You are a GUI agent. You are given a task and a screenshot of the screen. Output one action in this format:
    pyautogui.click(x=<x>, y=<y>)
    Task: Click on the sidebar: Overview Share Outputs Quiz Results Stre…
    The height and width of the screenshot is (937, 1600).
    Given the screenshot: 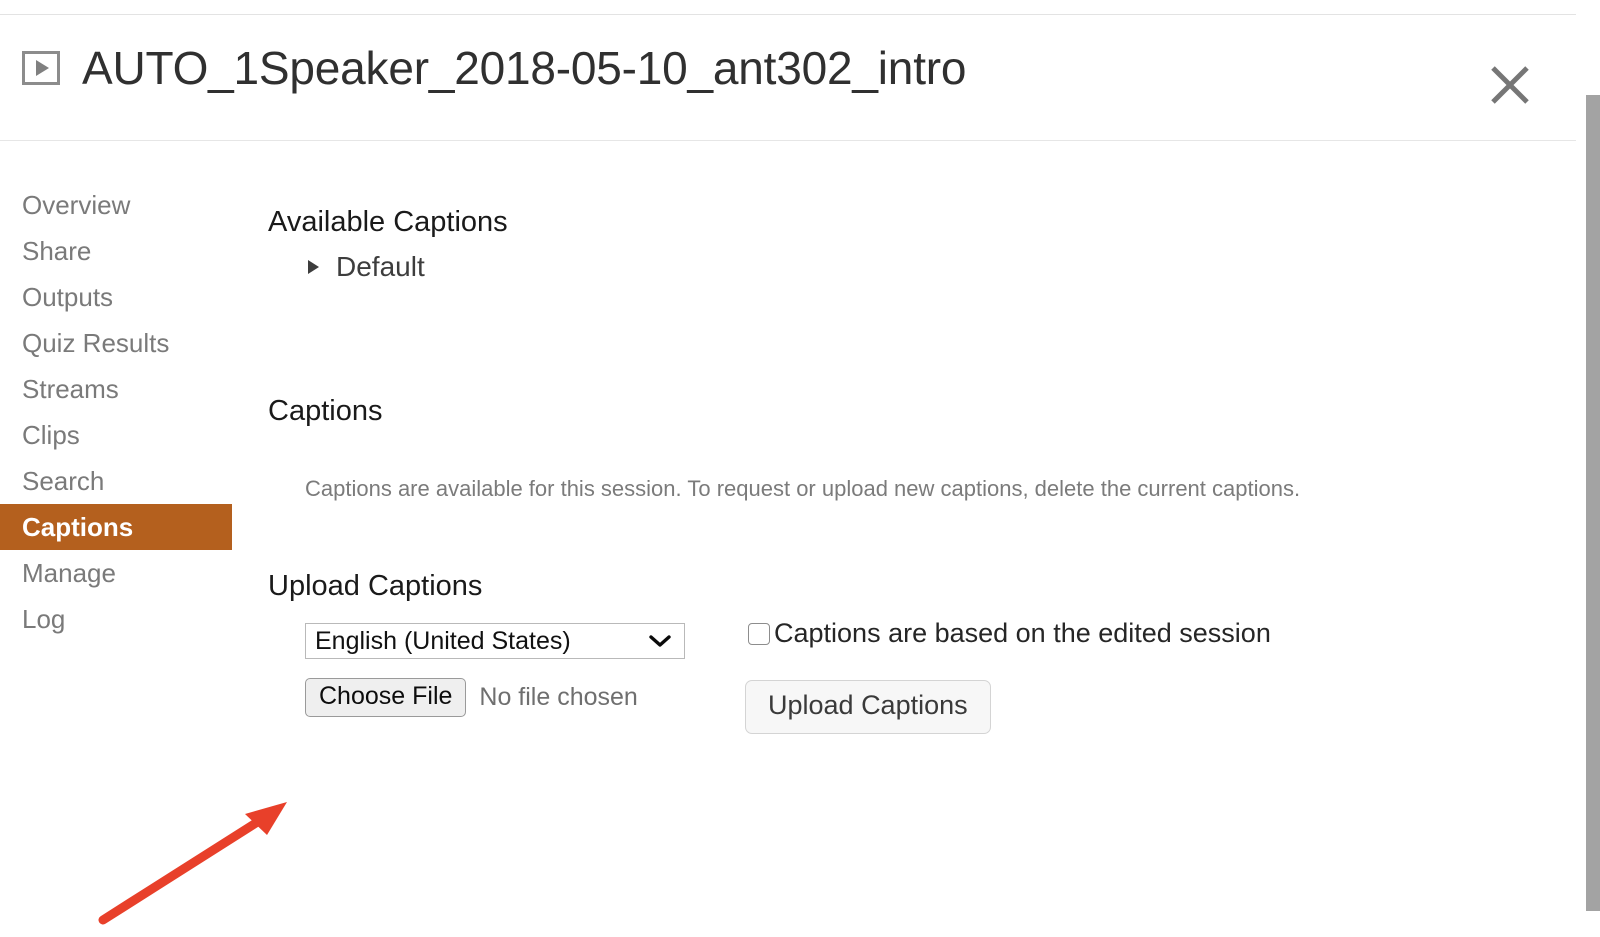 What is the action you would take?
    pyautogui.click(x=116, y=412)
    